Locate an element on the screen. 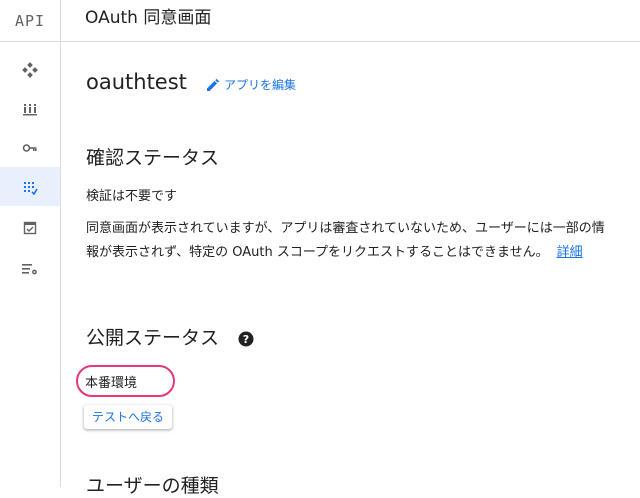 The height and width of the screenshot is (498, 640). back-to-testing-button: テストへ戻る is located at coordinates (128, 417).